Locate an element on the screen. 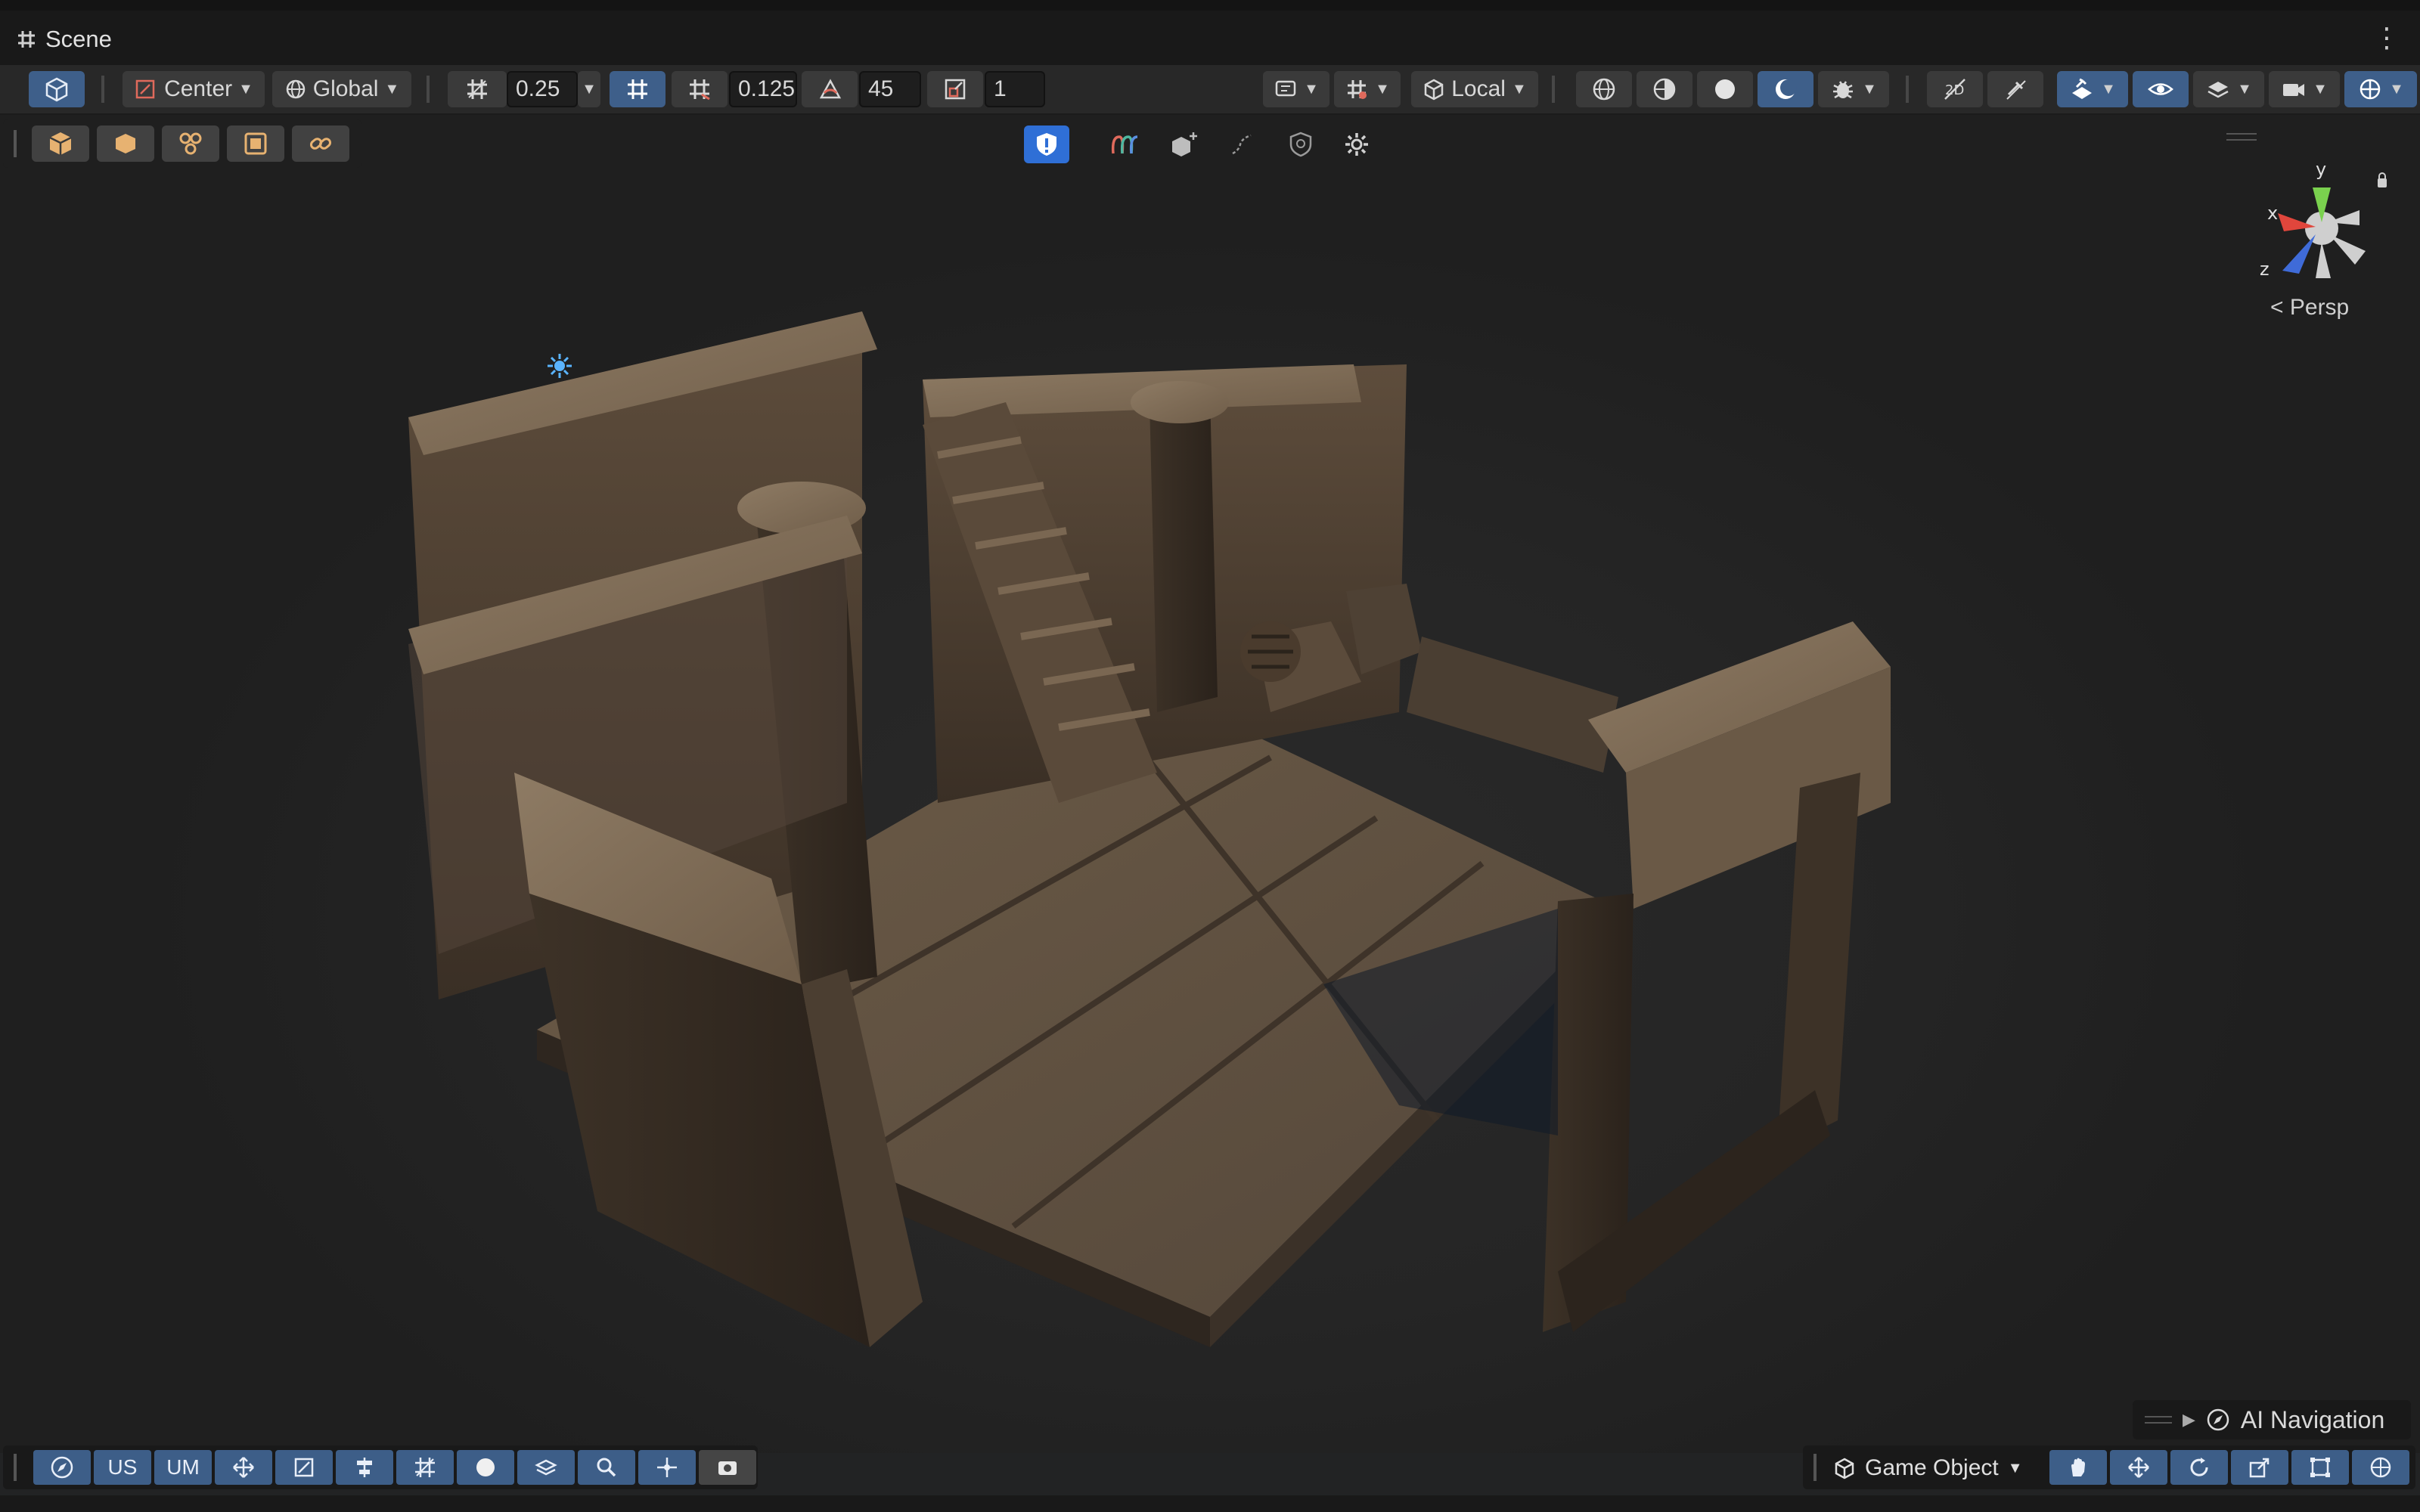 The image size is (2420, 1512). scene-visibility-button is located at coordinates (2161, 89).